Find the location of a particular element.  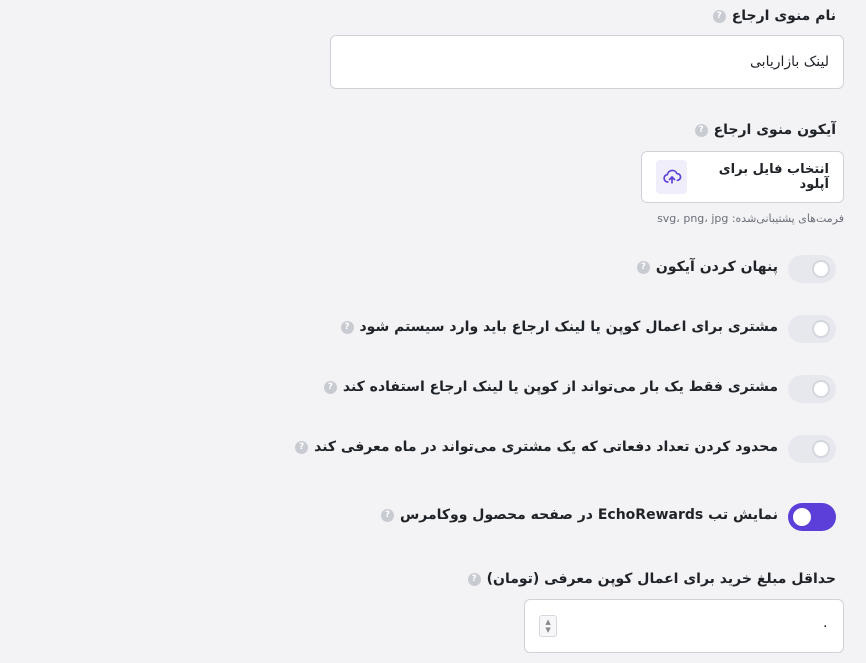

chevron-down-icon: ▼ is located at coordinates (547, 630).